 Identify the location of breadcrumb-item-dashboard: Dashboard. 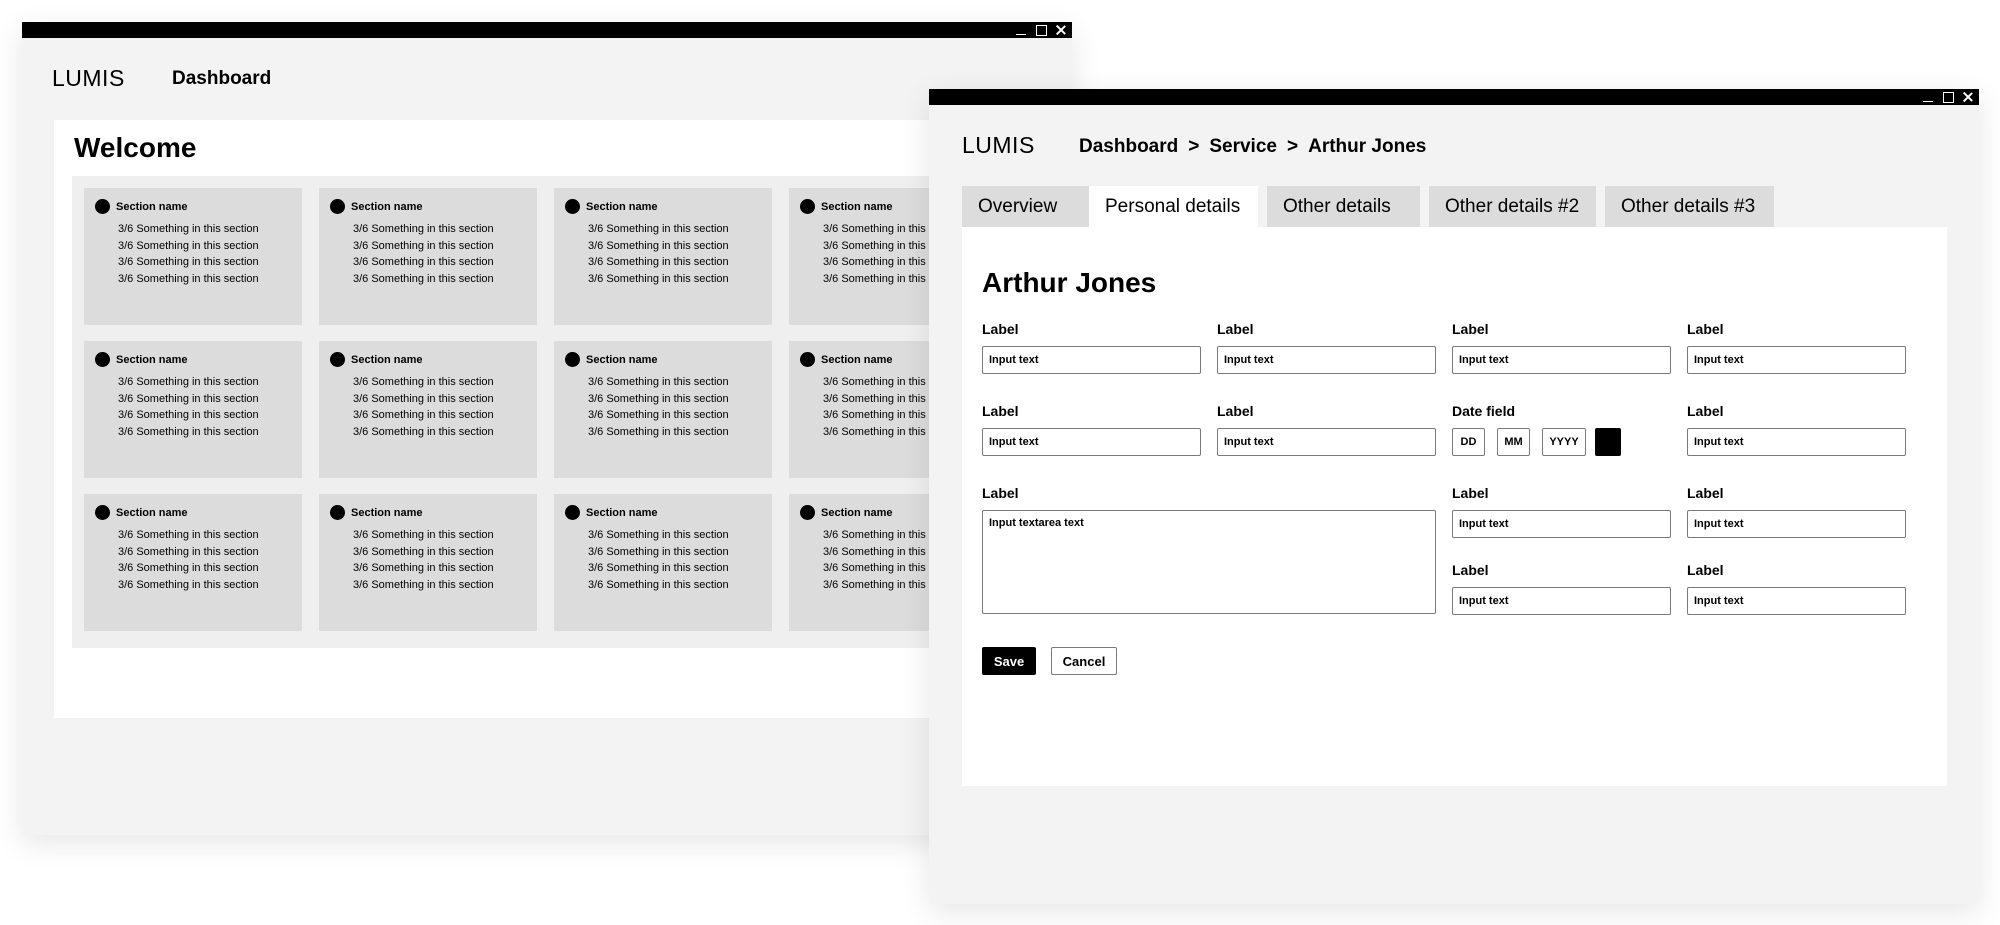
(1128, 147).